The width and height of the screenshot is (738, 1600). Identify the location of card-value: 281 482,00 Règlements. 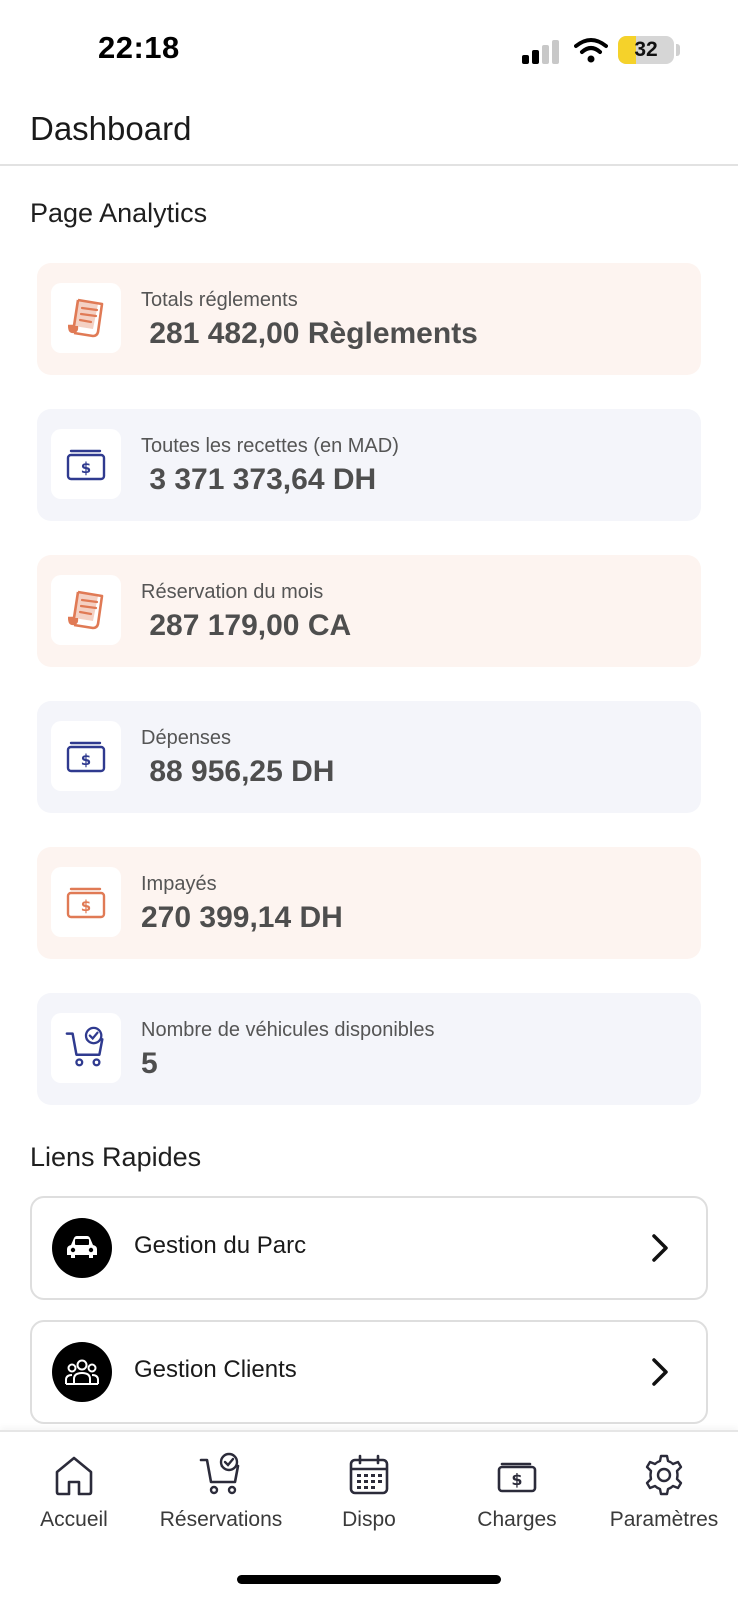
(309, 333).